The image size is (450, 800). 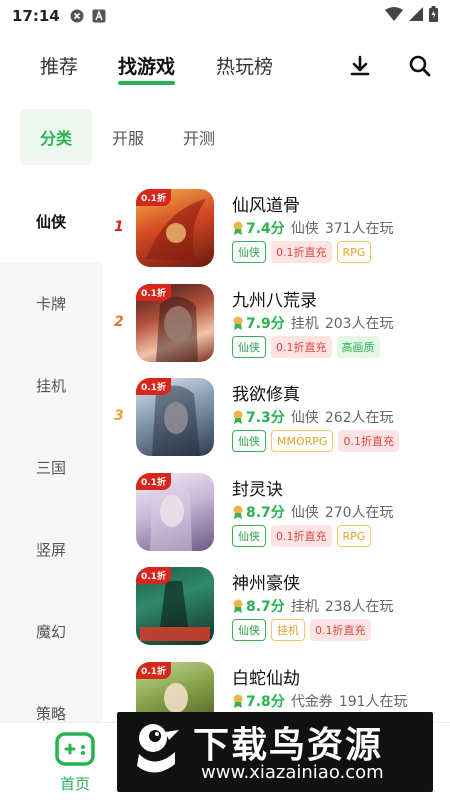 What do you see at coordinates (274, 301) in the screenshot?
I see `game-name: 九州八荒录` at bounding box center [274, 301].